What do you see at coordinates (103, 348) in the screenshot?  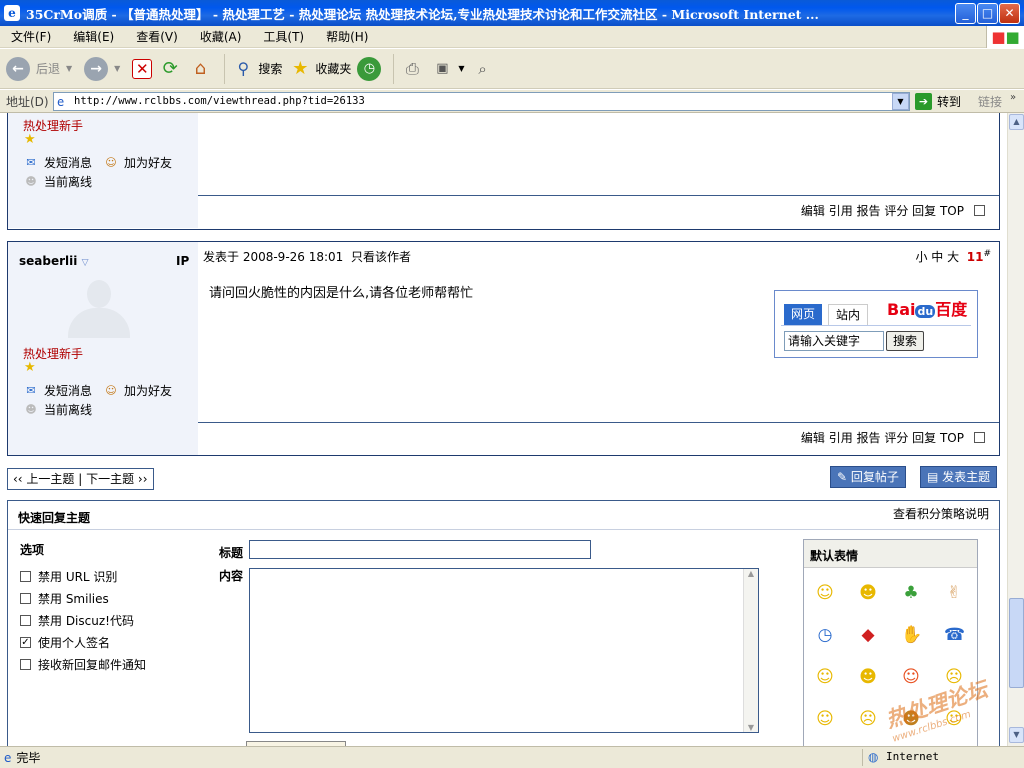 I see `post-author-panel: seaberlii ▽ IP 热处理新手 ★ ✉ 发短消息 ☺ 加为好友 ☻ 当前离线` at bounding box center [103, 348].